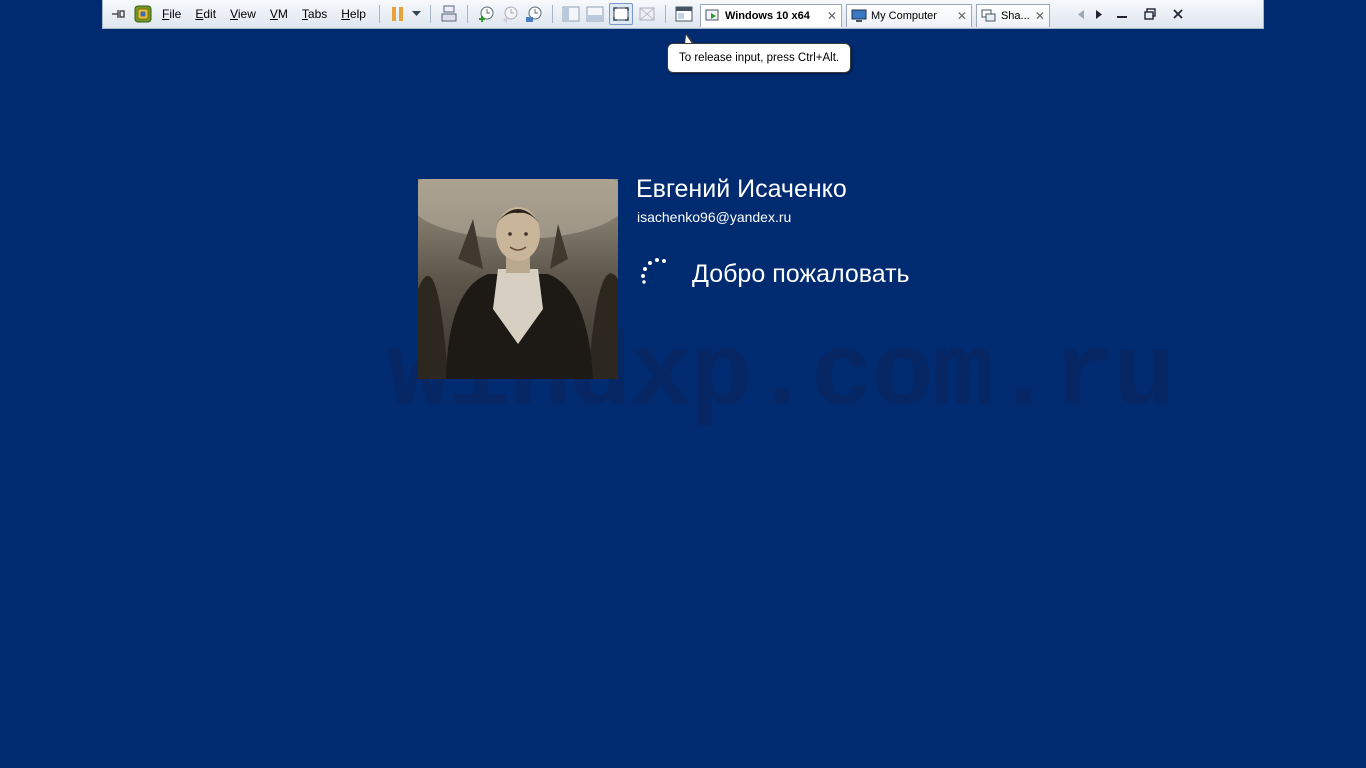 The height and width of the screenshot is (768, 1366). What do you see at coordinates (279, 14) in the screenshot?
I see `menu-vm: VM` at bounding box center [279, 14].